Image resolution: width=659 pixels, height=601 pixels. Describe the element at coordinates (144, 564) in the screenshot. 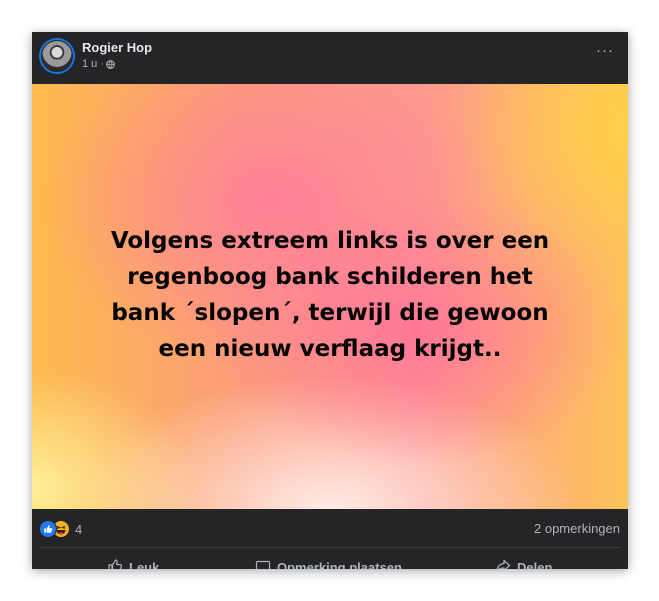

I see `like-label: Leuk` at that location.